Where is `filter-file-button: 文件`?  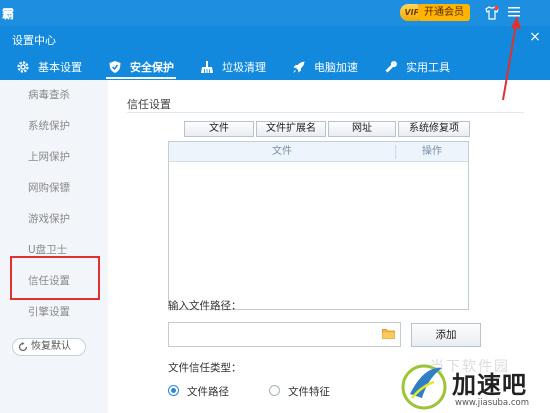 filter-file-button: 文件 is located at coordinates (219, 129).